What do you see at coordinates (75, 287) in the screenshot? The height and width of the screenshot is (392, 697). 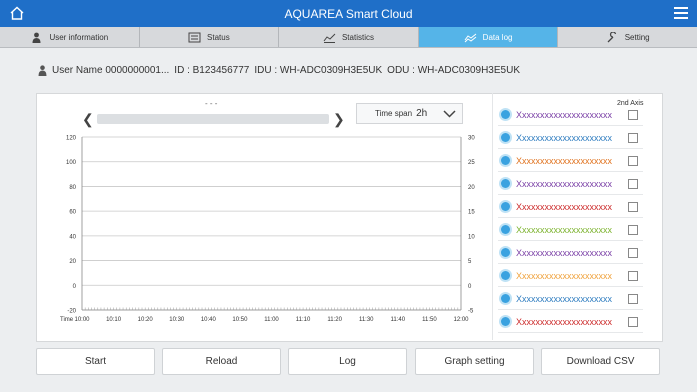 I see `y-tick-label: 0` at bounding box center [75, 287].